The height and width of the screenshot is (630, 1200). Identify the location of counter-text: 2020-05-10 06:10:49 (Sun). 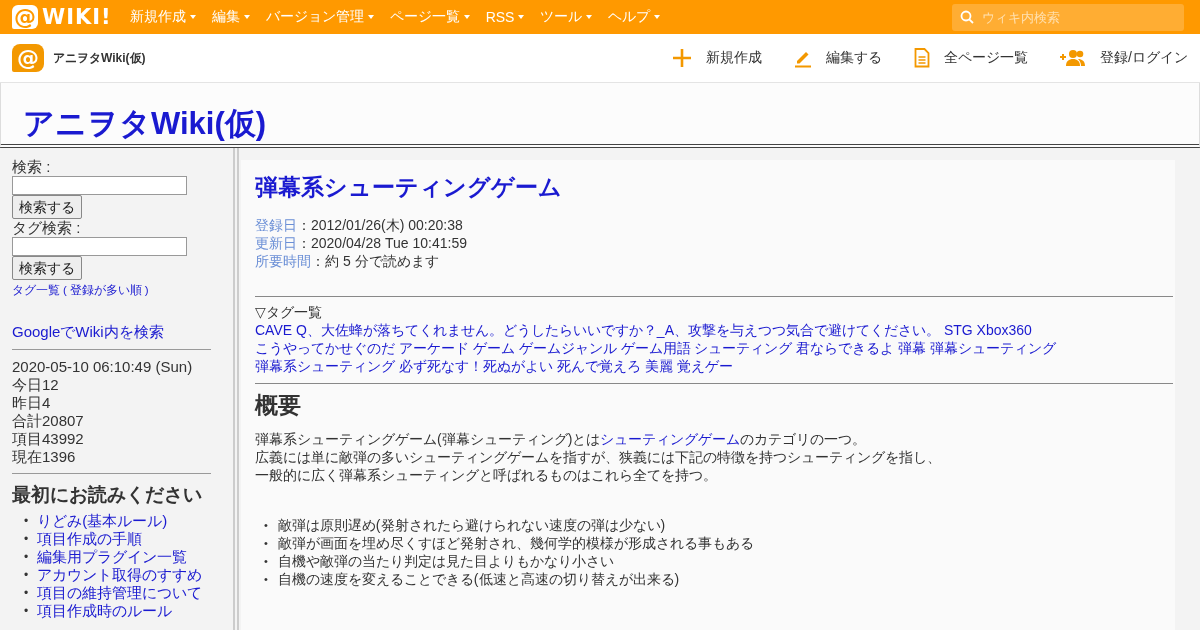
(103, 367).